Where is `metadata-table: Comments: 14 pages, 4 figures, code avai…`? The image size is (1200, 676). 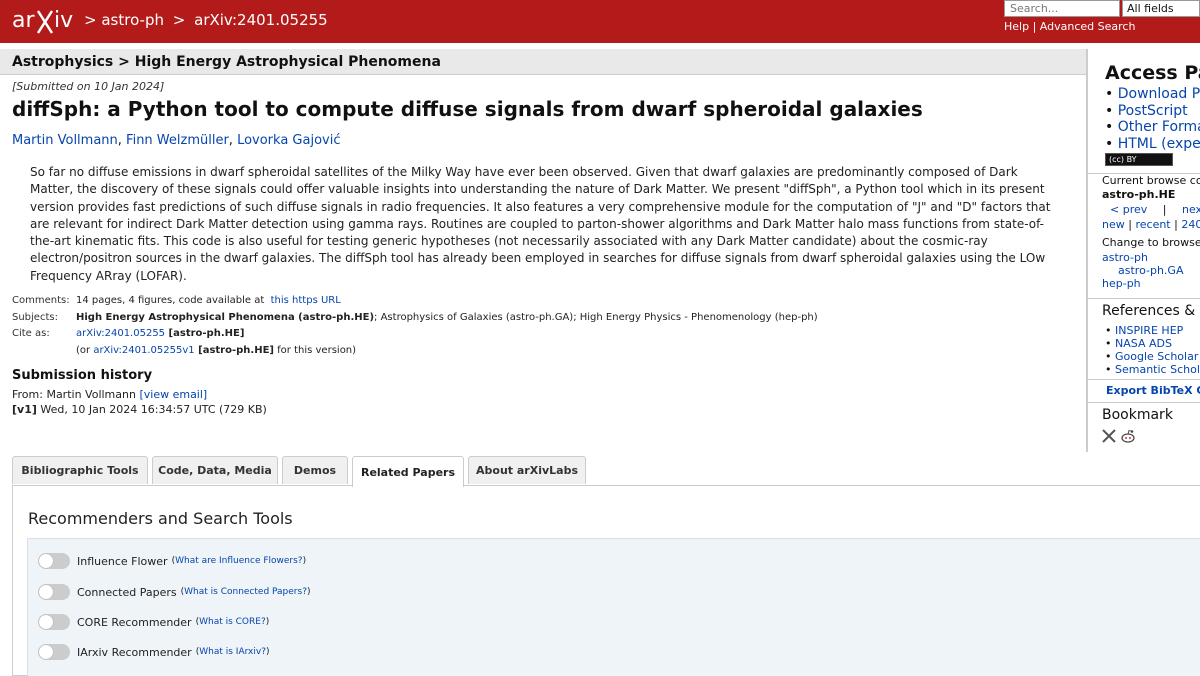
metadata-table: Comments: 14 pages, 4 figures, code avai… is located at coordinates (415, 326).